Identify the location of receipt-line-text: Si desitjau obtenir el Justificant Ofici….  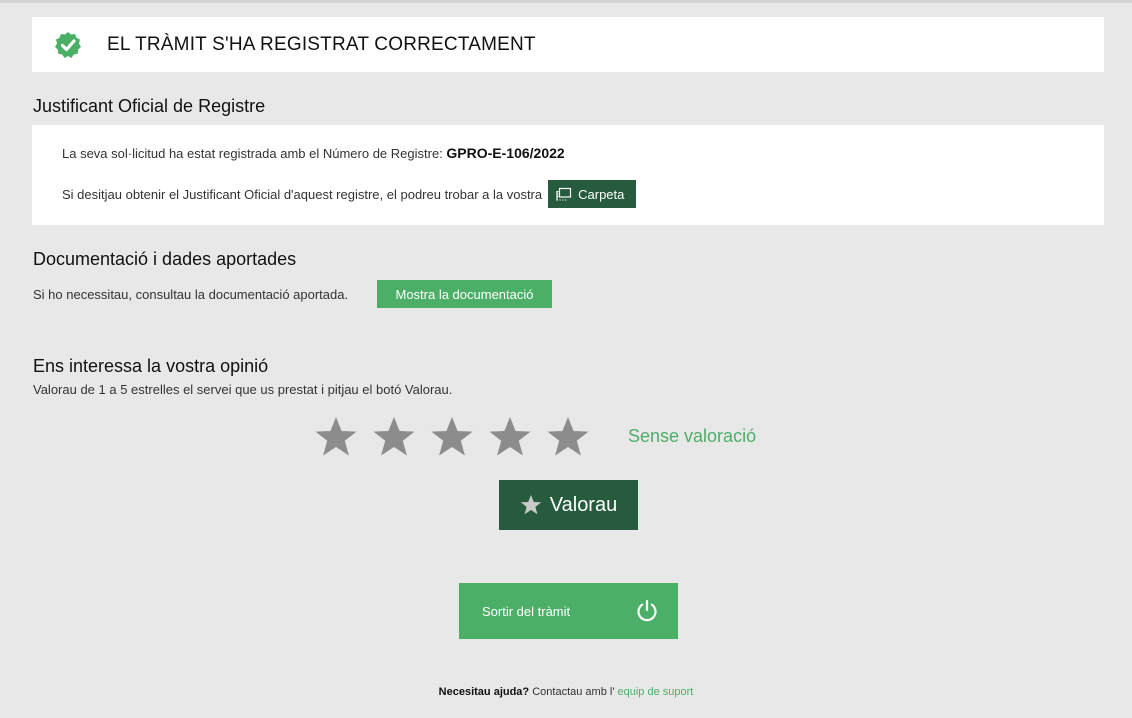
(302, 194).